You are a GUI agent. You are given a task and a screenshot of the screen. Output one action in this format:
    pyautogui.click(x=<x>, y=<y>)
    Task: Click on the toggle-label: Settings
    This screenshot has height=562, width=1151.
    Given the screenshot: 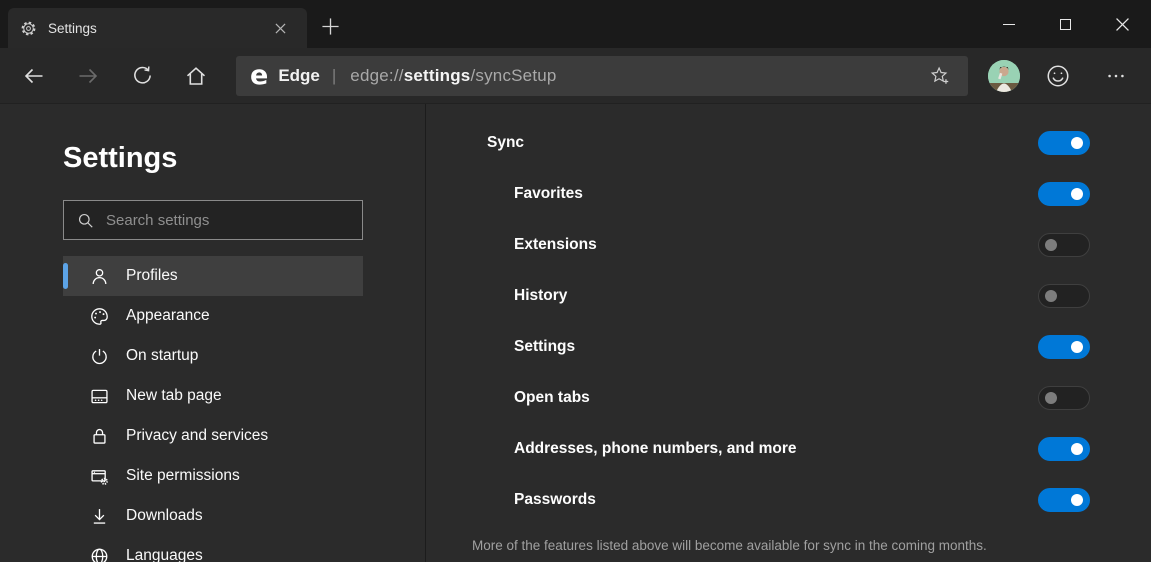 What is the action you would take?
    pyautogui.click(x=545, y=346)
    